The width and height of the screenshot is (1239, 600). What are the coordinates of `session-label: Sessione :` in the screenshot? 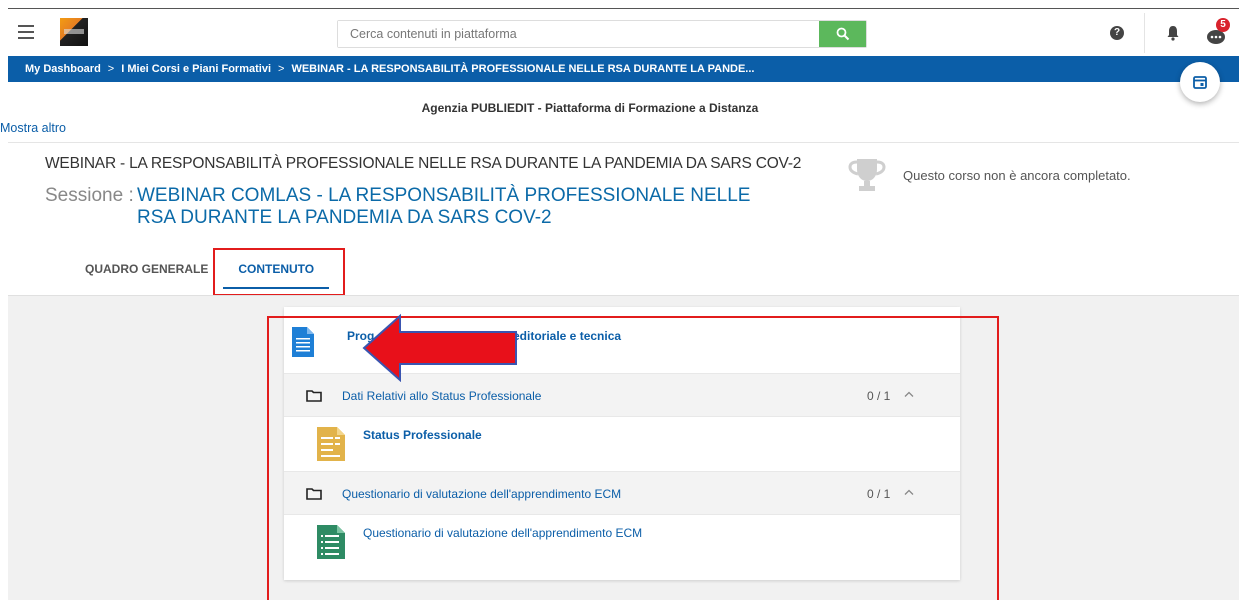 It's located at (89, 195).